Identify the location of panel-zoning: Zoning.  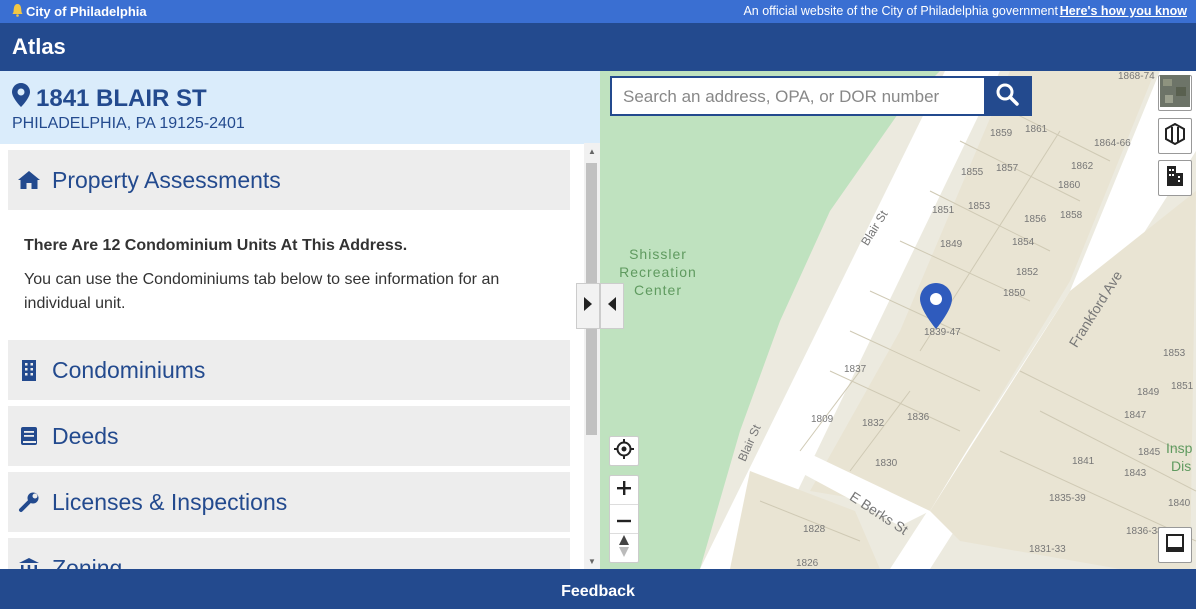
(289, 553).